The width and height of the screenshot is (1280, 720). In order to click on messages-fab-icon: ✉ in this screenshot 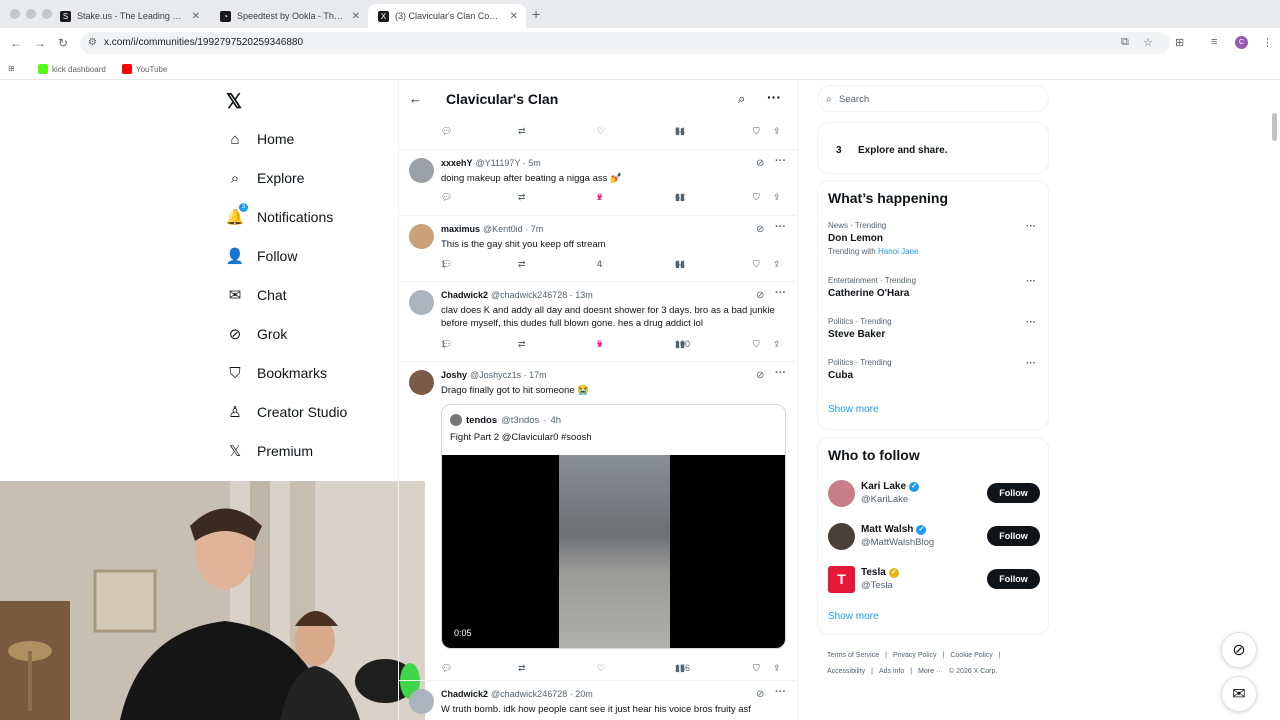, I will do `click(1239, 694)`.